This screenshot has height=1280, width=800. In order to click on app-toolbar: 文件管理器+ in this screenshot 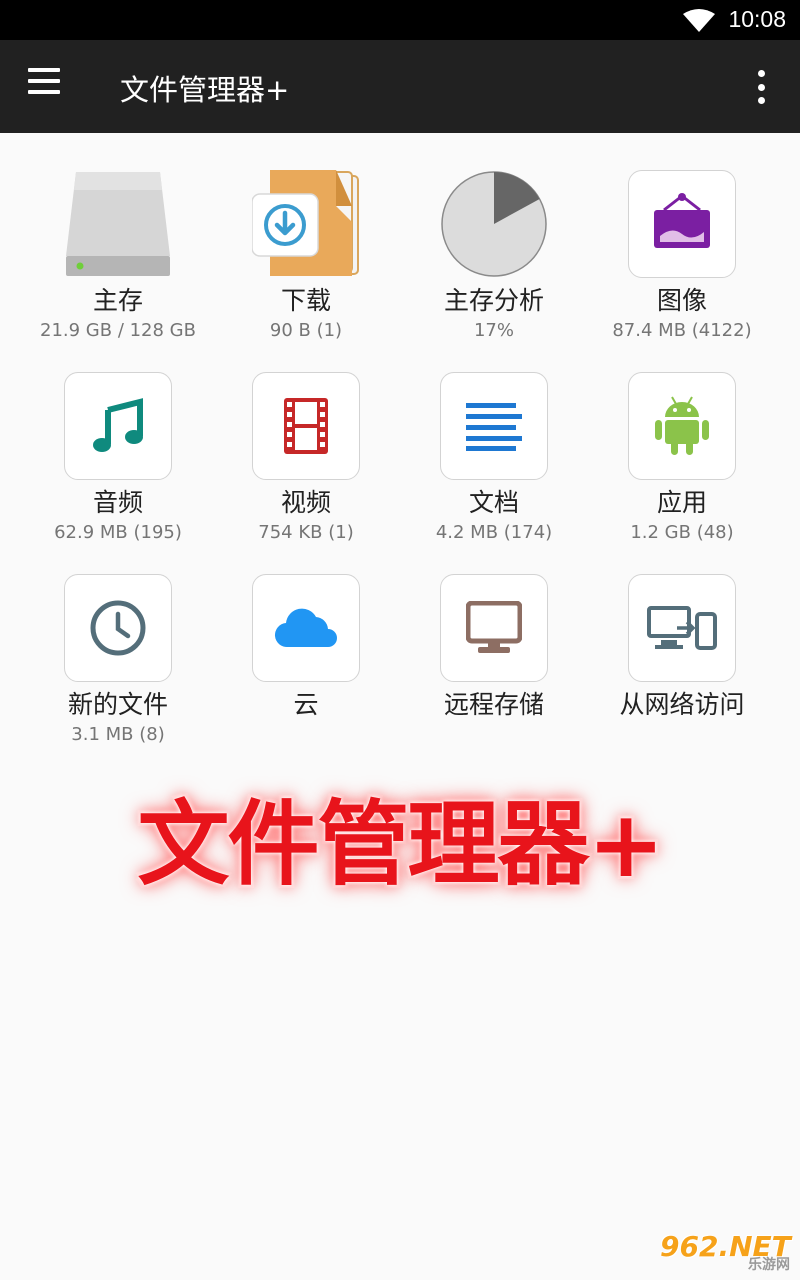, I will do `click(400, 86)`.